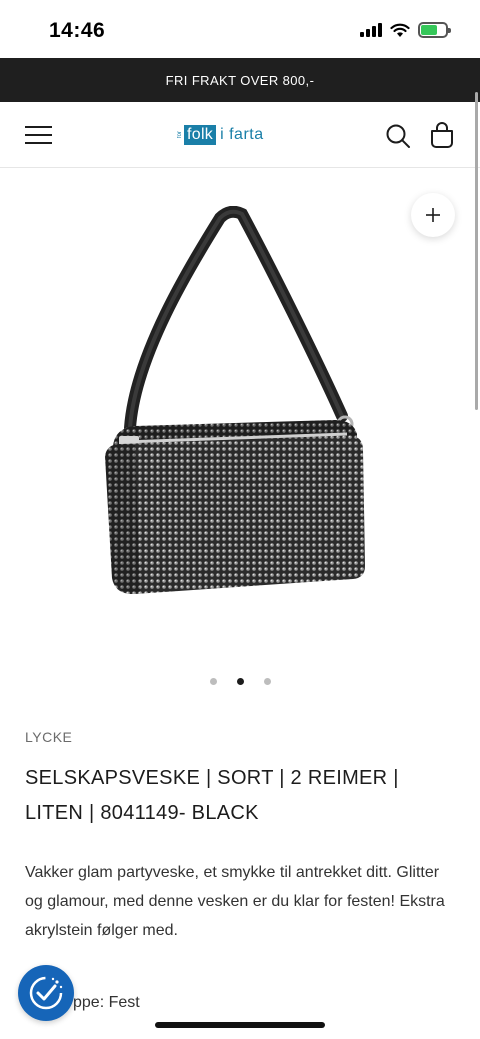  I want to click on gallery-pagination, so click(240, 681).